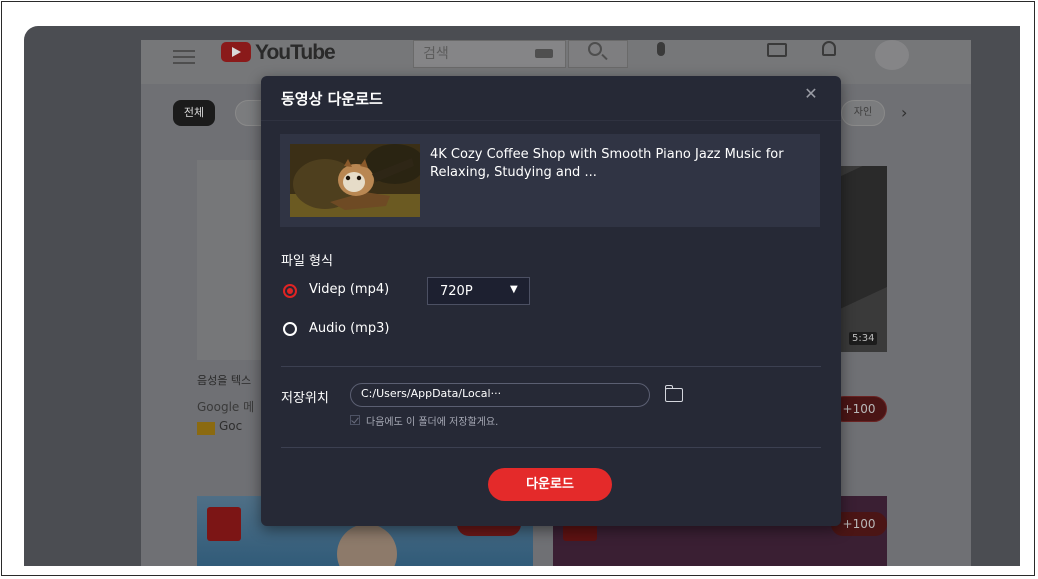  What do you see at coordinates (355, 420) in the screenshot?
I see `remember-folder-checkbox` at bounding box center [355, 420].